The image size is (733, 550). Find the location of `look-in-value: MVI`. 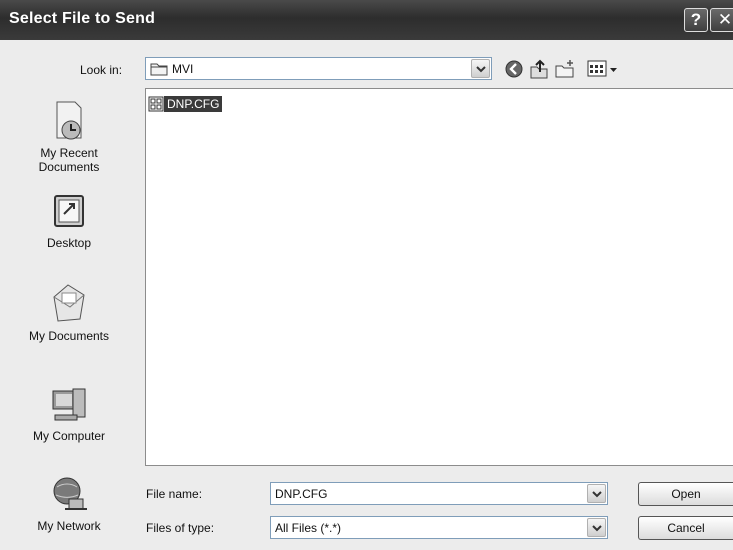

look-in-value: MVI is located at coordinates (183, 69).